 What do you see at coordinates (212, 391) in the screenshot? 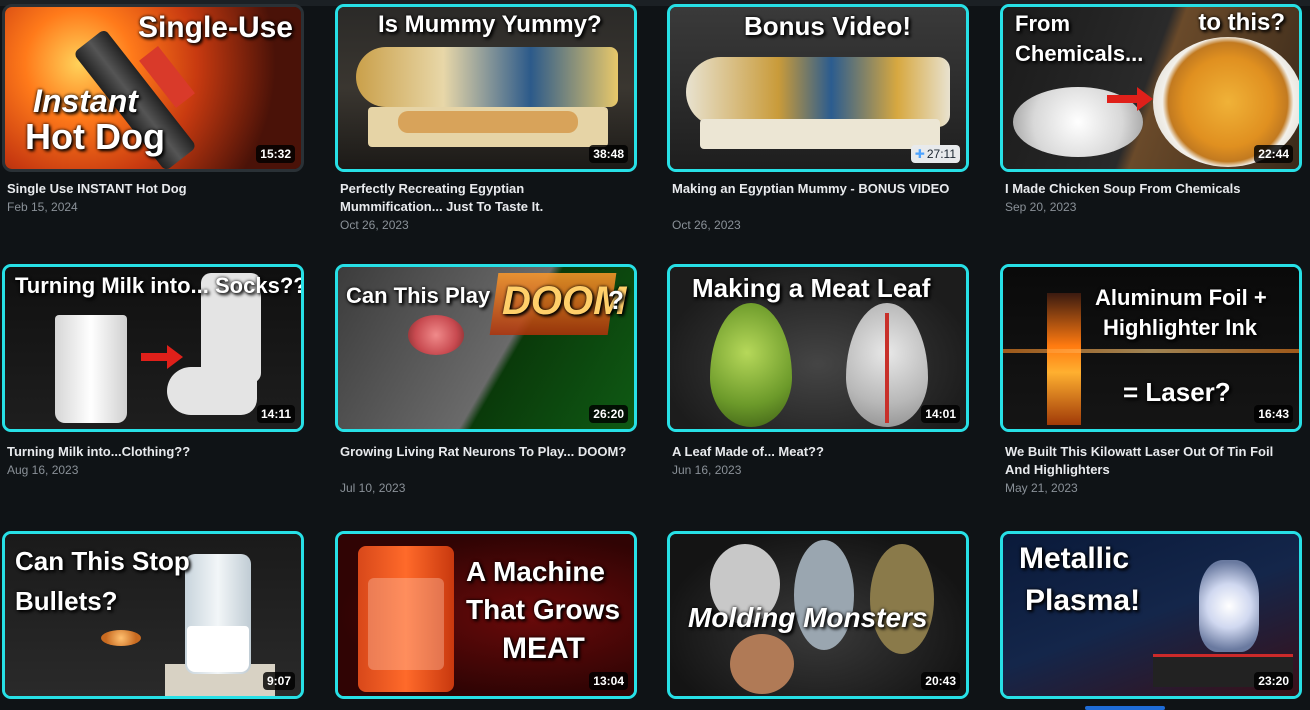
I see `sock-foot` at bounding box center [212, 391].